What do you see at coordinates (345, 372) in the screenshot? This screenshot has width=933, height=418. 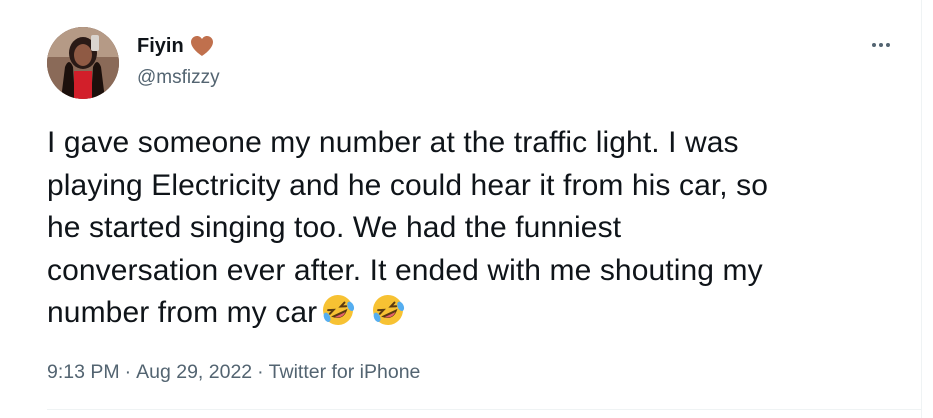 I see `tweet-source-link: Twitter for iPhone` at bounding box center [345, 372].